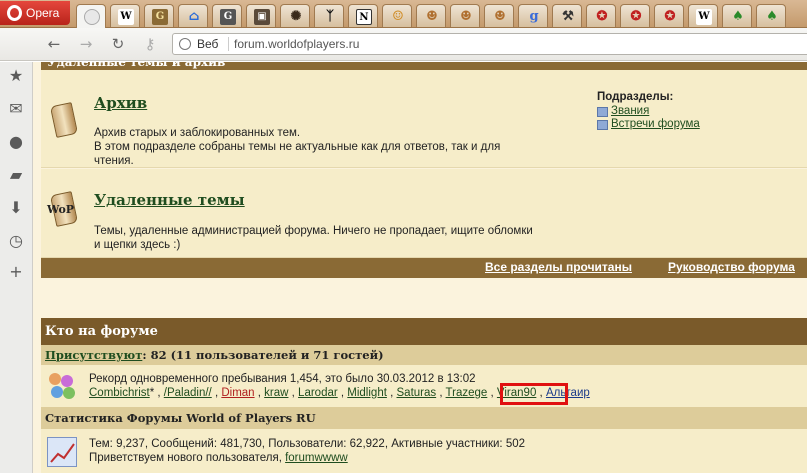 Image resolution: width=807 pixels, height=473 pixels. What do you see at coordinates (43, 13) in the screenshot?
I see `opera-menu-label: Opera` at bounding box center [43, 13].